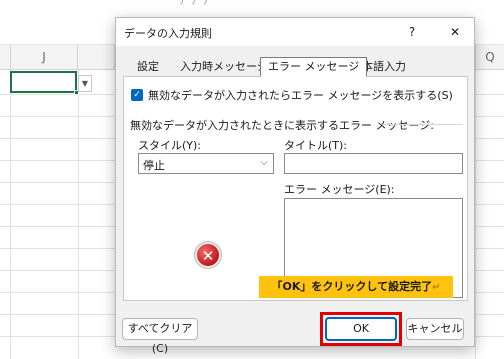  Describe the element at coordinates (170, 145) in the screenshot. I see `style-label: スタイル(Y):` at that location.